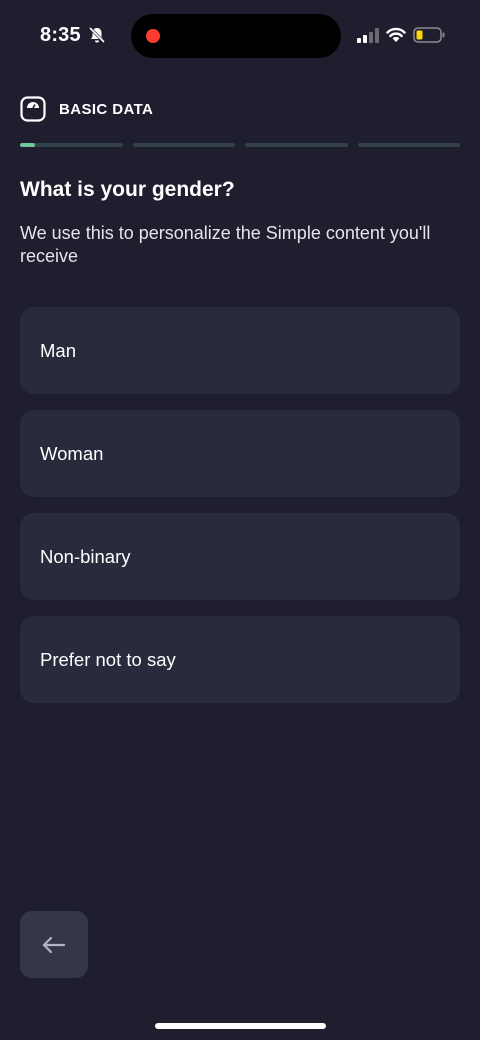 The width and height of the screenshot is (480, 1040). I want to click on battery-low-icon, so click(429, 35).